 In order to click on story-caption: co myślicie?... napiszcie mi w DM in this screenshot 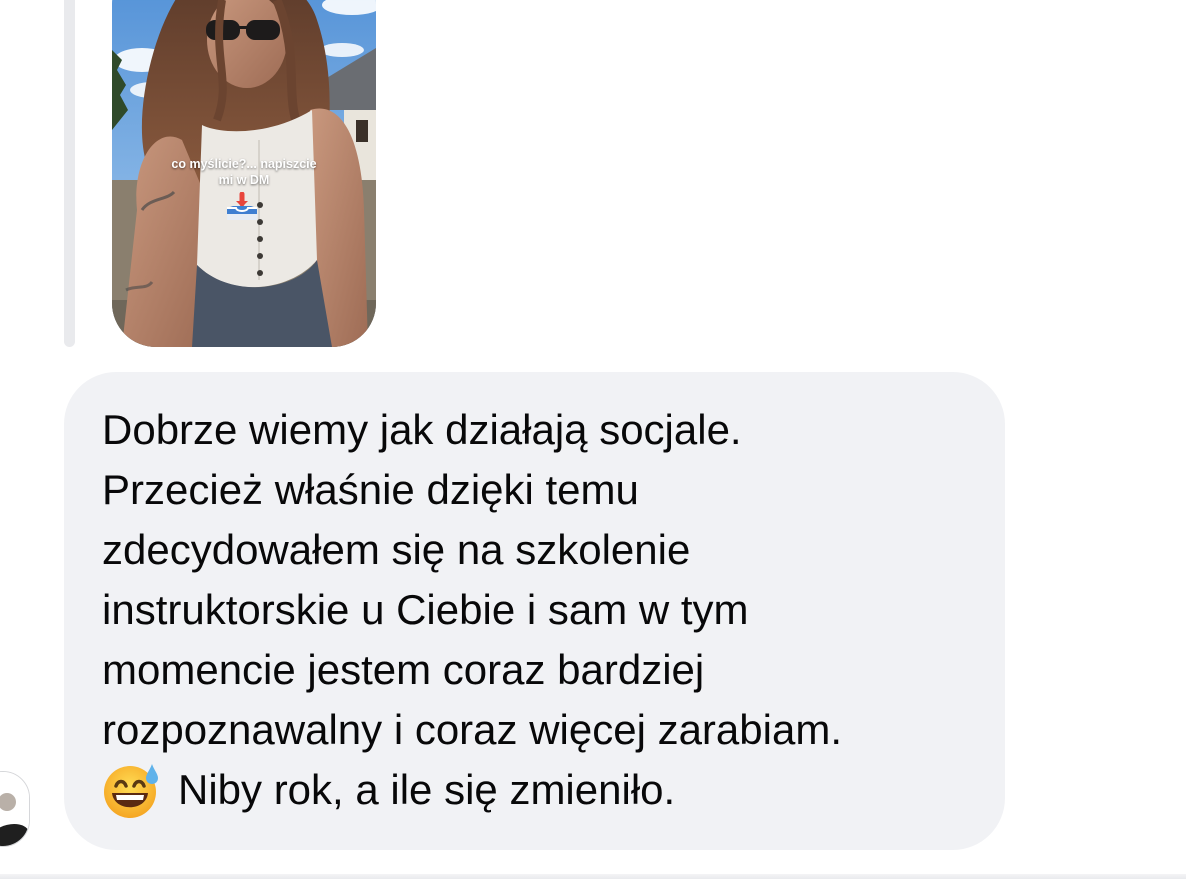, I will do `click(244, 172)`.